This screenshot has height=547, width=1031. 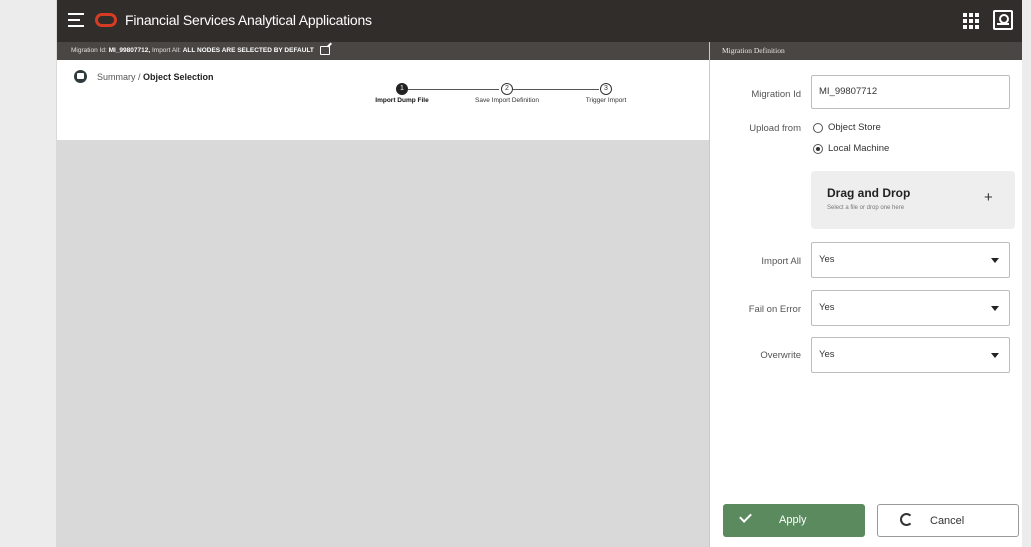 I want to click on plus-icon: +, so click(x=988, y=197).